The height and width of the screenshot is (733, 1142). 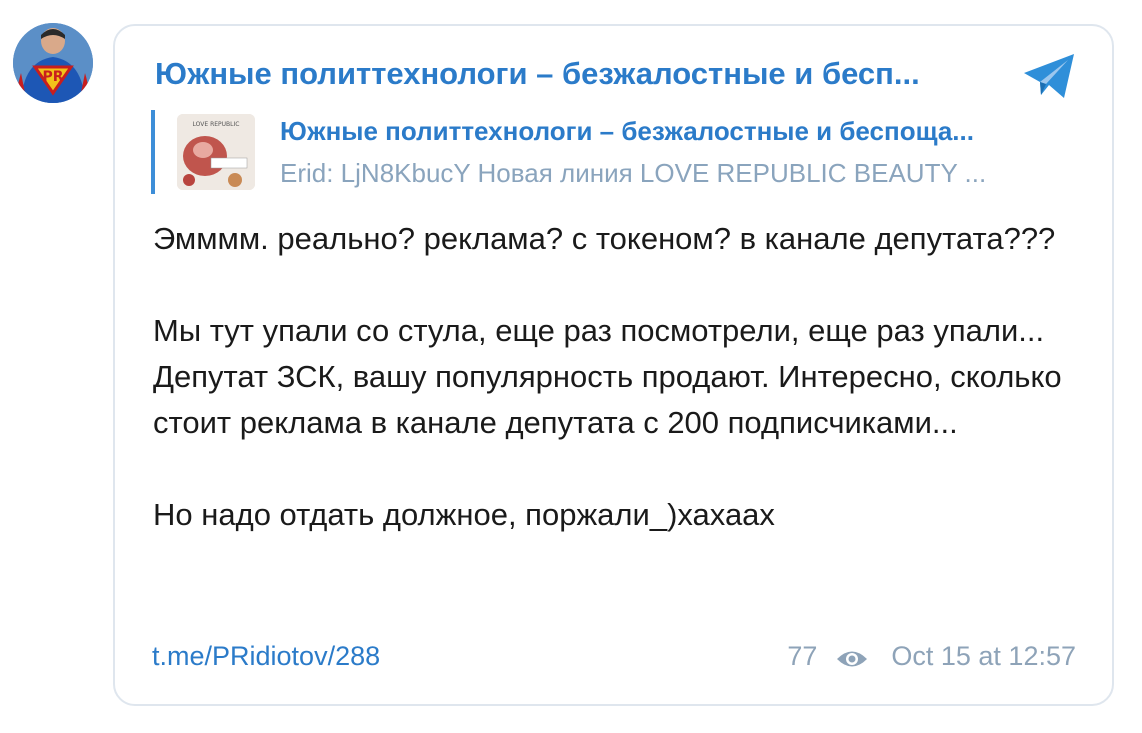 I want to click on eye-icon, so click(x=852, y=657).